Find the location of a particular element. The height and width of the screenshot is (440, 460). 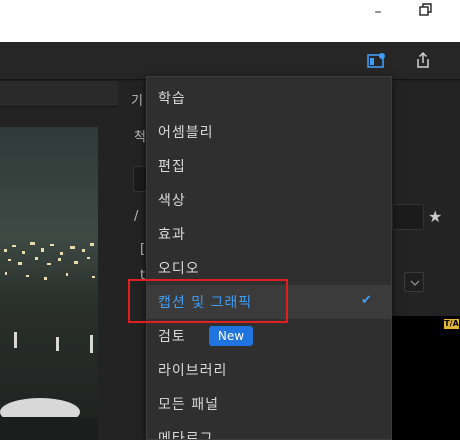

menu-item-editing: 편집 is located at coordinates (269, 166).